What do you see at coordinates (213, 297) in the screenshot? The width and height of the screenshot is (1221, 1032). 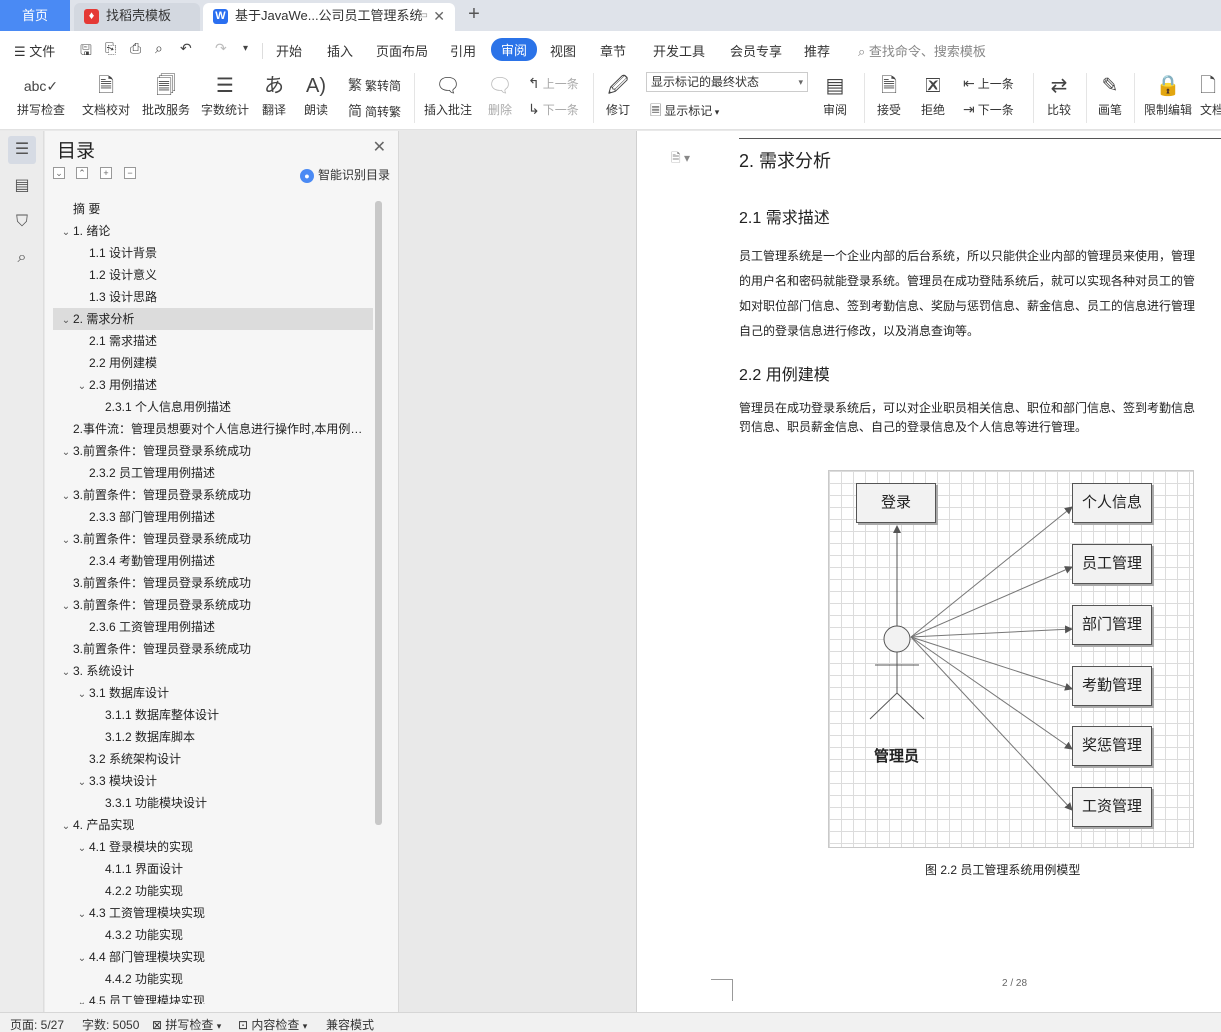 I see `toc-item: 1.3 设计思路` at bounding box center [213, 297].